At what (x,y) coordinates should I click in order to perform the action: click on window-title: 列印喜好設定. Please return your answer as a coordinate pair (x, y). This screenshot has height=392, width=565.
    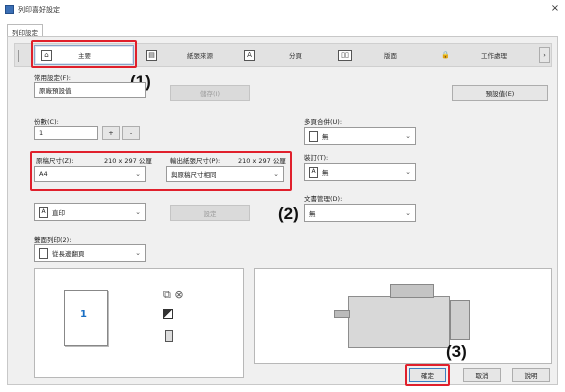
    Looking at the image, I should click on (39, 10).